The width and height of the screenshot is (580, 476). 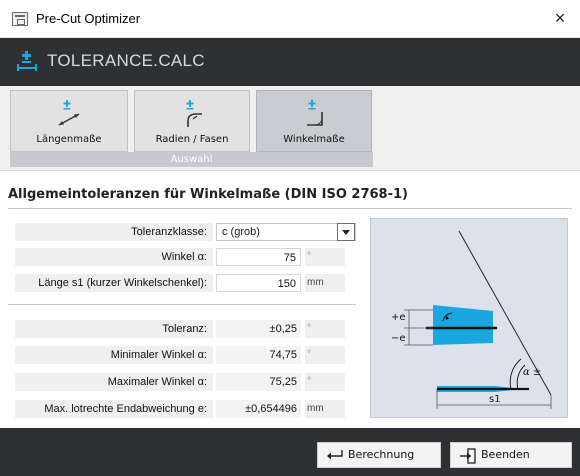 I want to click on tolerance-result-label: Toleranz:, so click(x=114, y=329).